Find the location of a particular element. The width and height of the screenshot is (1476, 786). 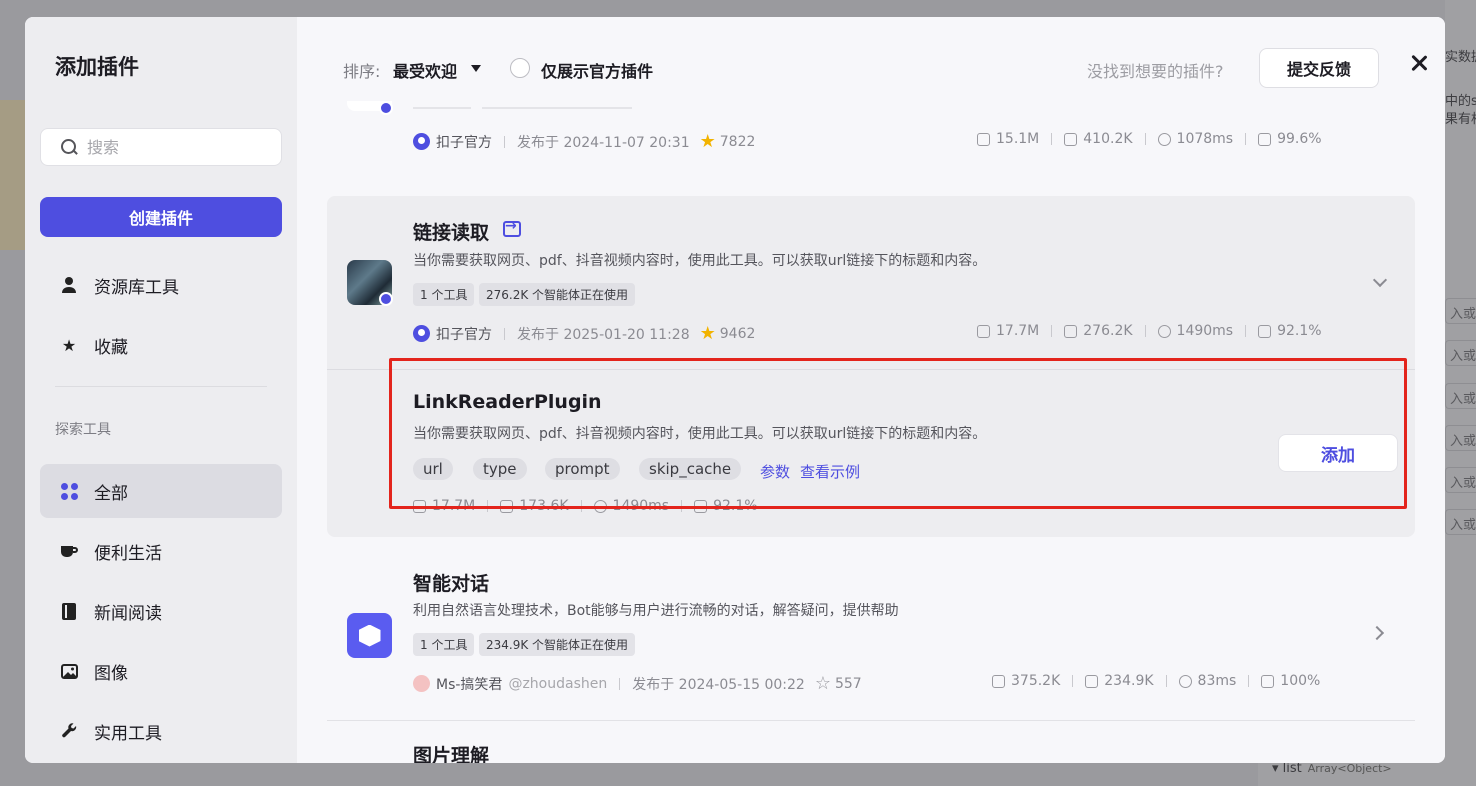

list-divider is located at coordinates (871, 720).